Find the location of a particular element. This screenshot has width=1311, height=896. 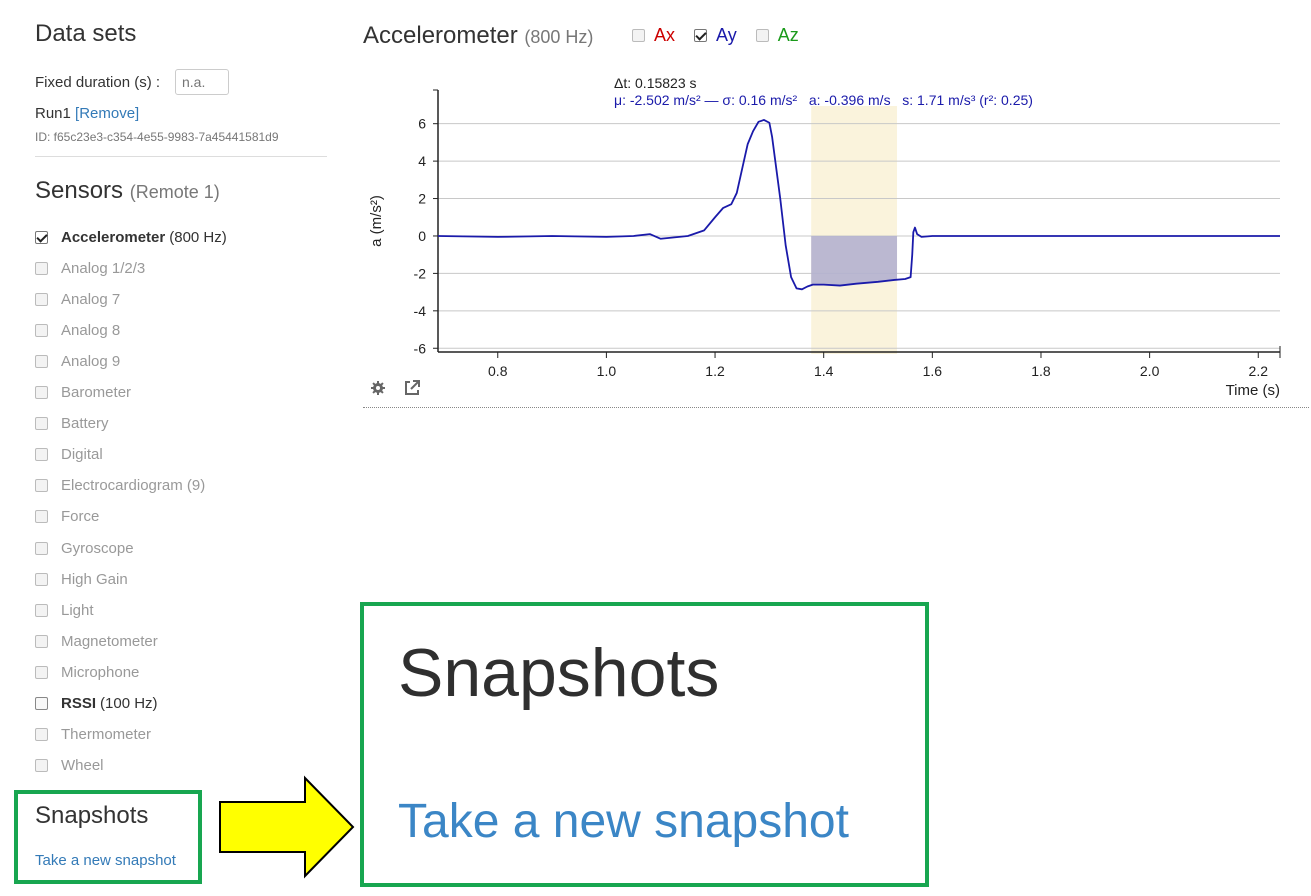

axis-label: Ax is located at coordinates (665, 35).